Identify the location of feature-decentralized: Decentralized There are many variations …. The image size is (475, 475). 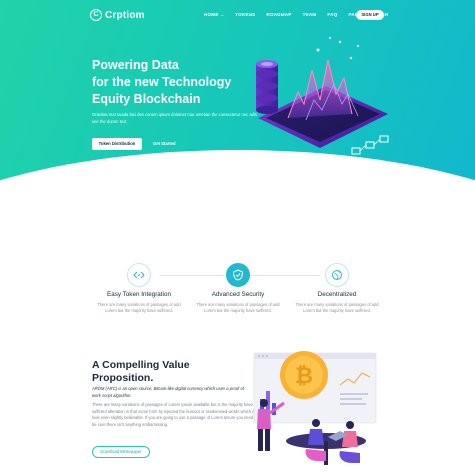
(337, 288).